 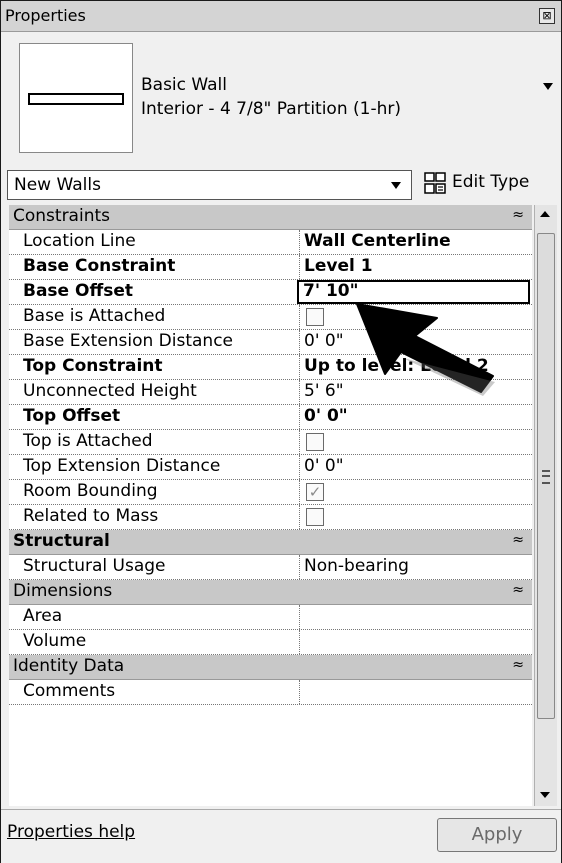 I want to click on property-value-cell: Wall Centerline, so click(x=416, y=242).